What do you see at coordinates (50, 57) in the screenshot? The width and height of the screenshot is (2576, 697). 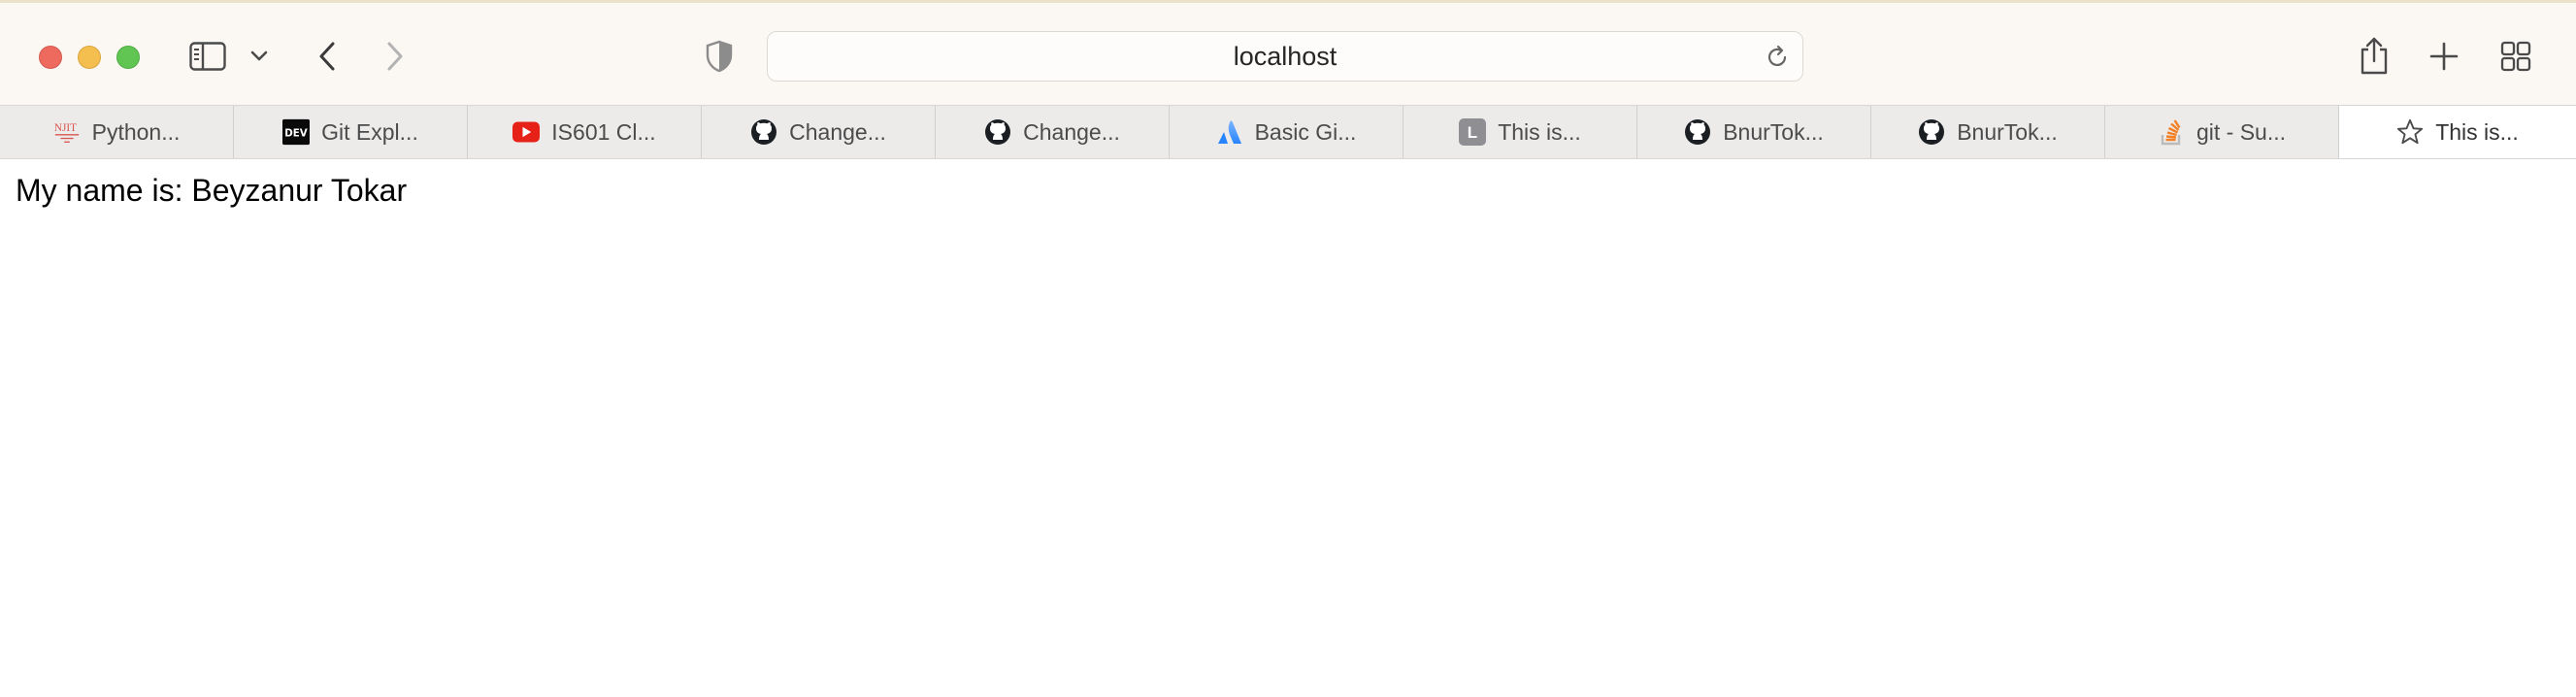 I see `close-window-button` at bounding box center [50, 57].